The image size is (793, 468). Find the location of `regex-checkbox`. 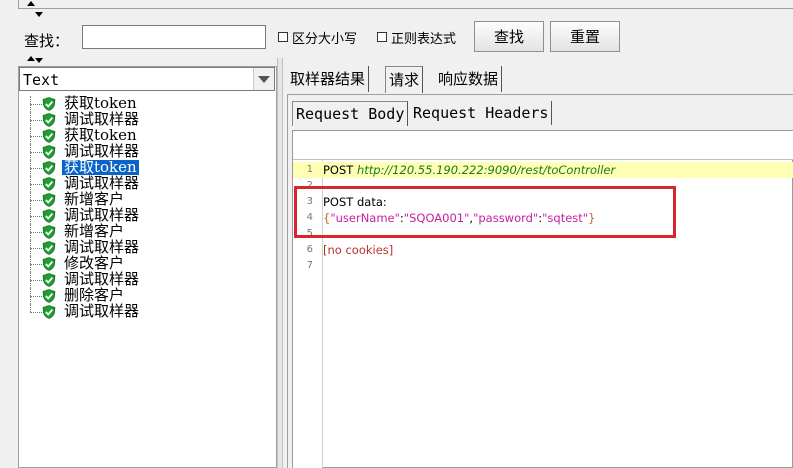

regex-checkbox is located at coordinates (382, 37).